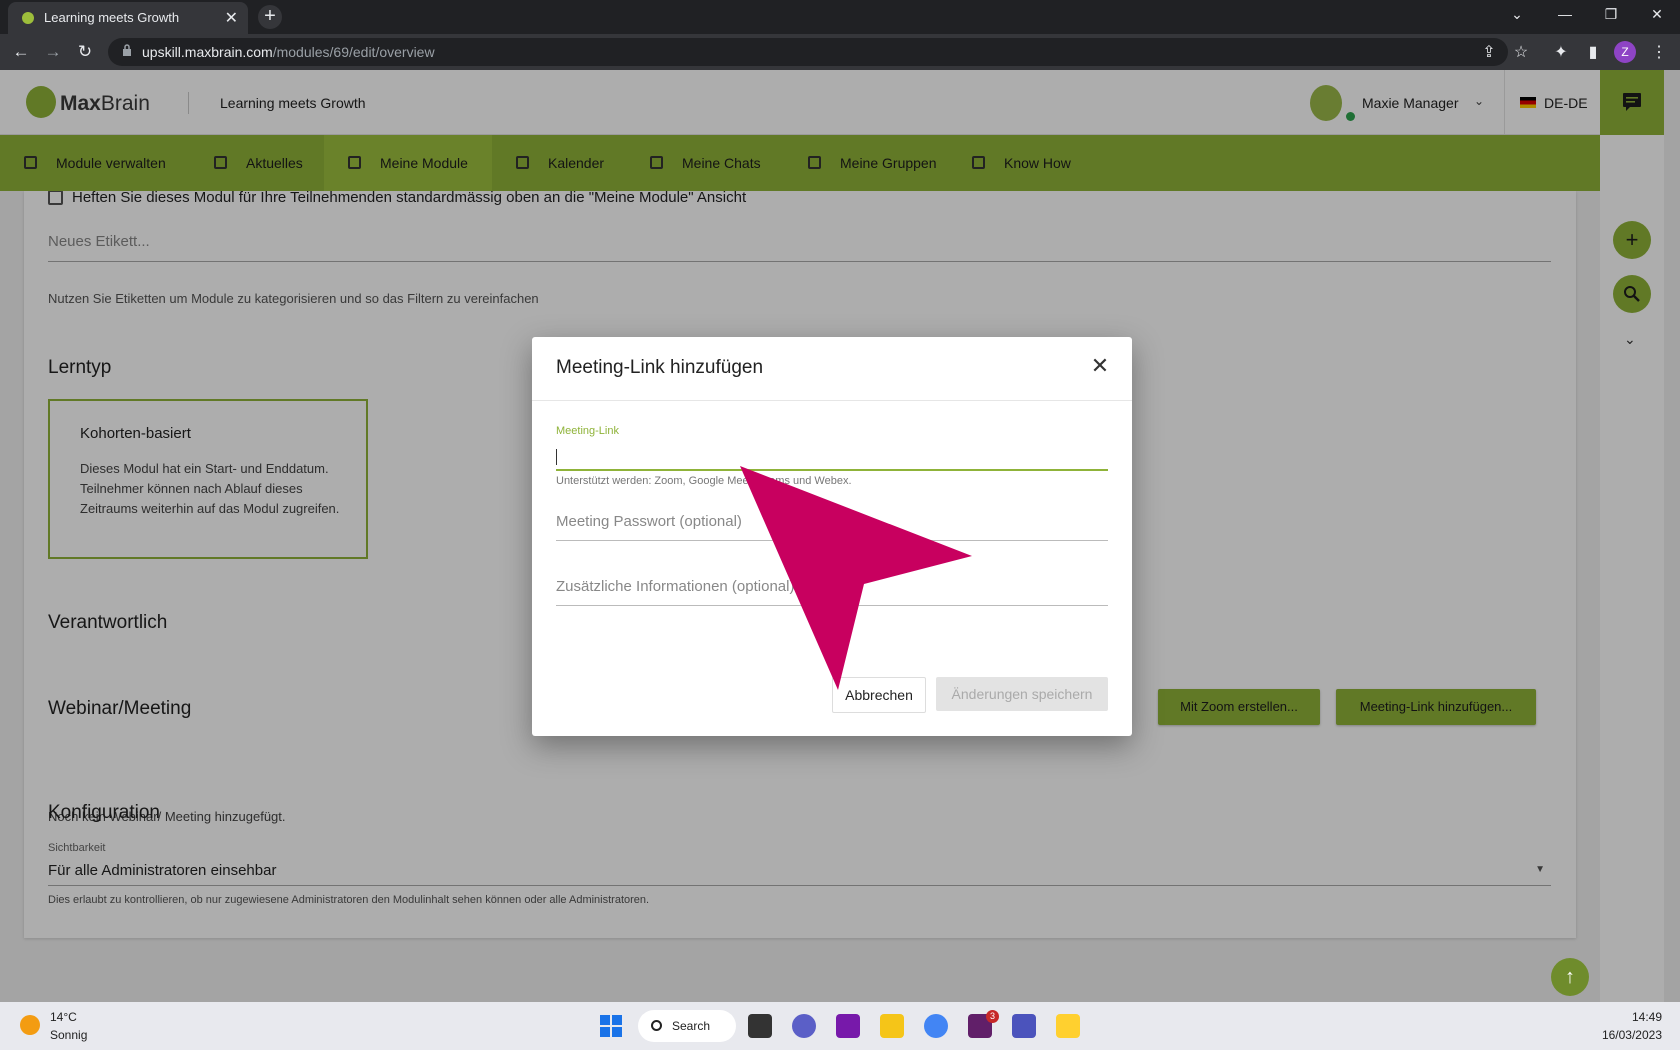  What do you see at coordinates (1521, 52) in the screenshot?
I see `bookmark-star-icon: ☆` at bounding box center [1521, 52].